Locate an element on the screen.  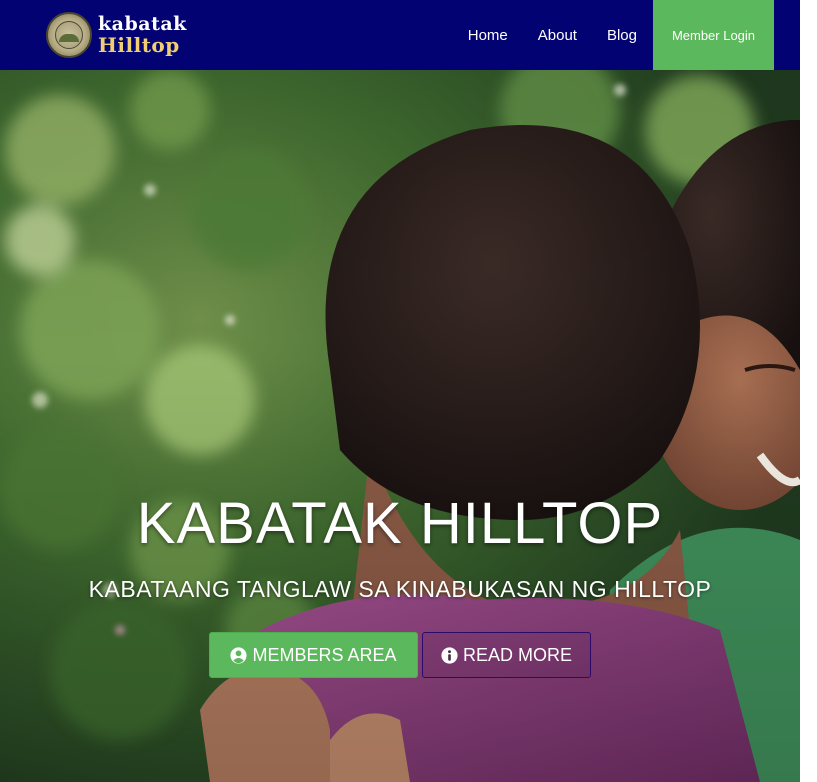
read-more-label: READ MORE is located at coordinates (517, 654).